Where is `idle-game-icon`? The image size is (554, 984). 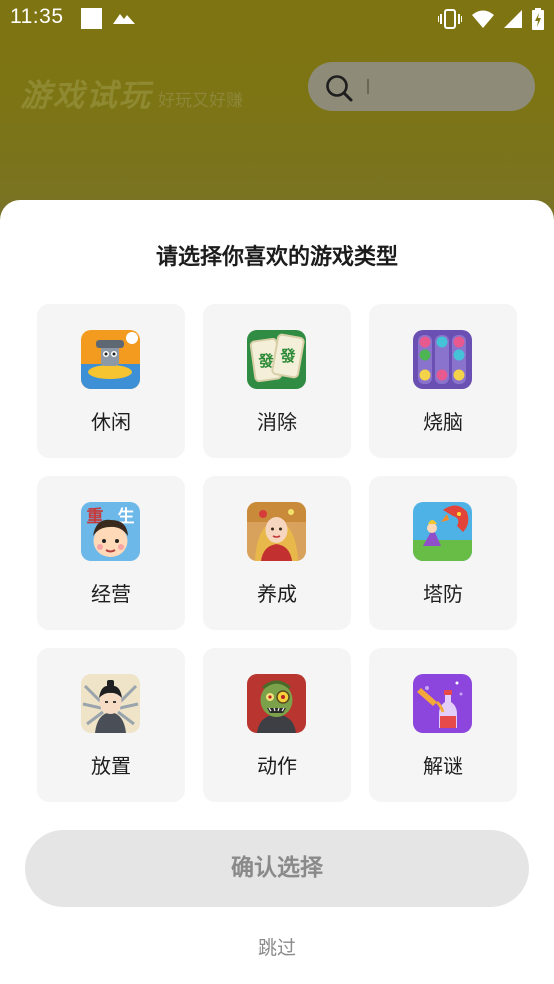 idle-game-icon is located at coordinates (110, 703).